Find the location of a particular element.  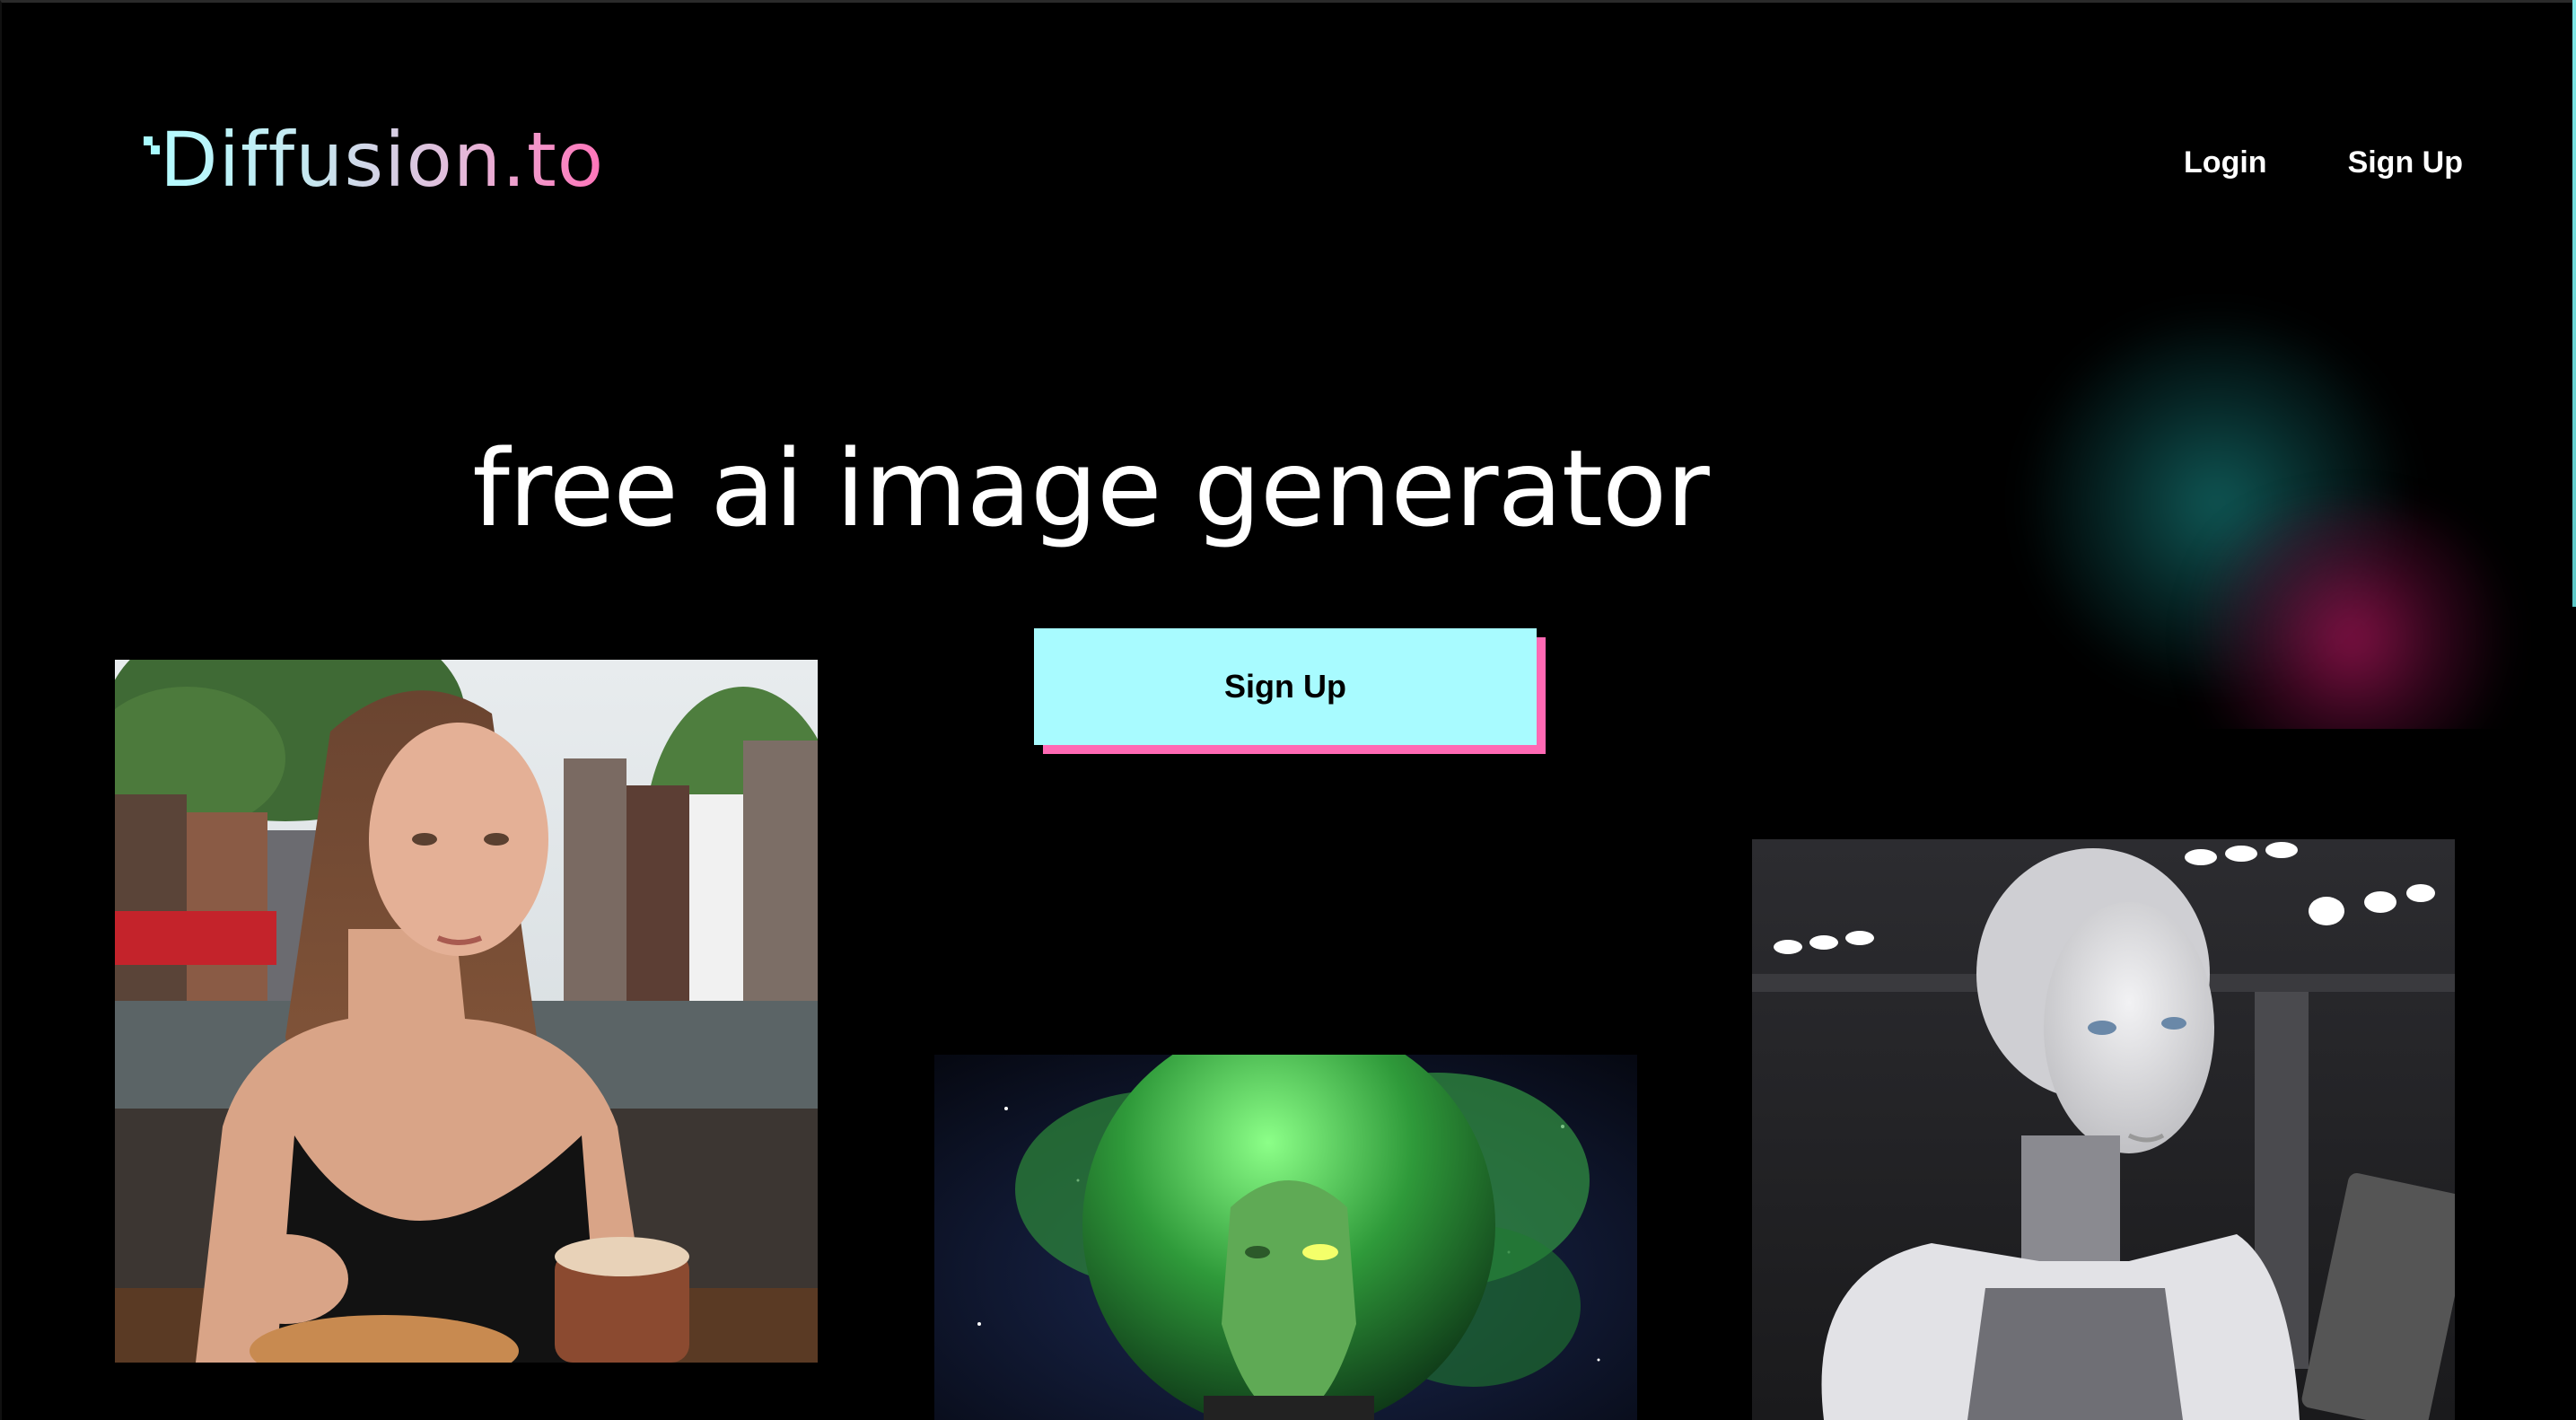

woman-cafe-illustration is located at coordinates (466, 1011).